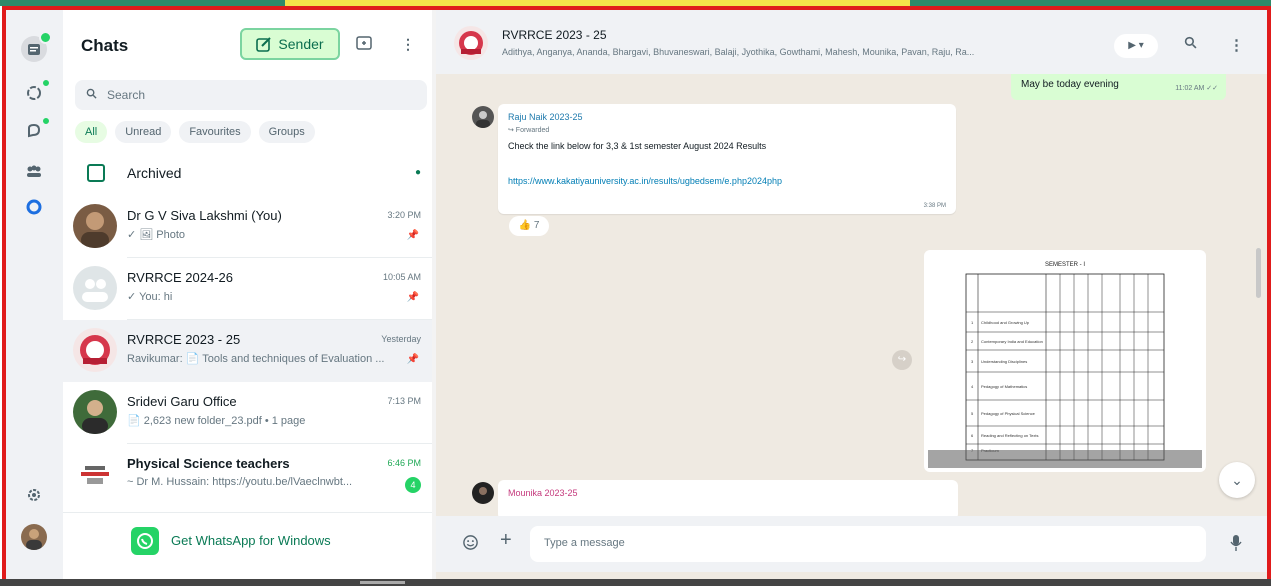 This screenshot has height=586, width=1271. Describe the element at coordinates (364, 44) in the screenshot. I see `new-group-icon` at that location.